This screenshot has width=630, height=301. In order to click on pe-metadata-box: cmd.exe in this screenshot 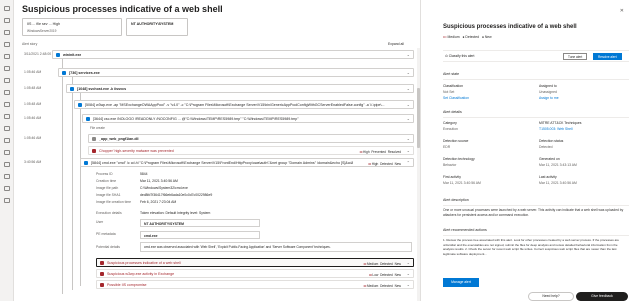, I will do `click(200, 235)`.